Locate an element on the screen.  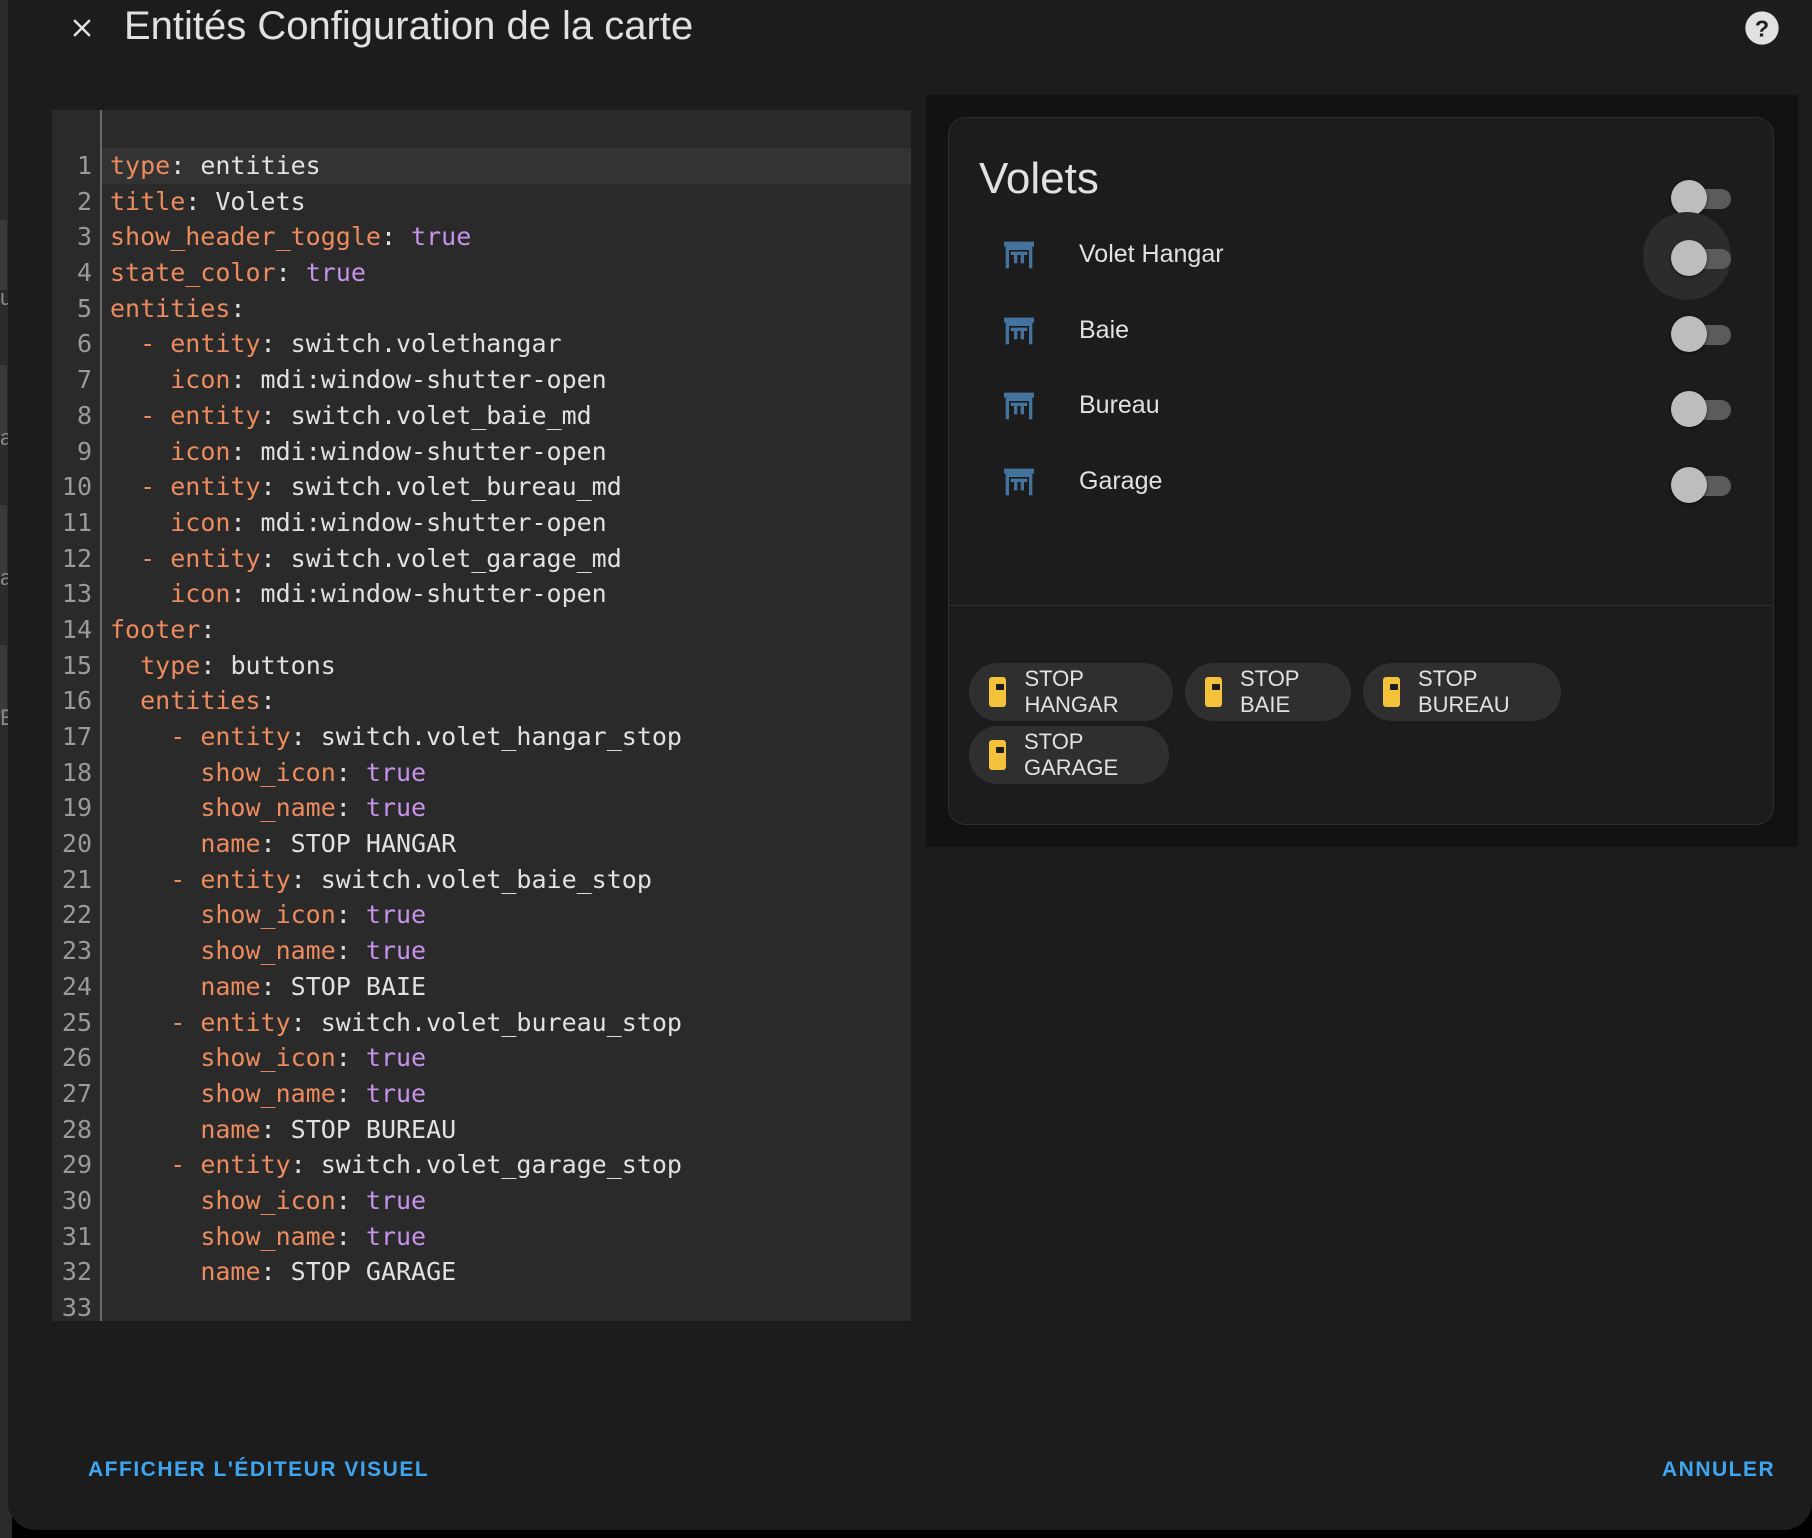
button-label: STOP HANGAR is located at coordinates (1071, 691).